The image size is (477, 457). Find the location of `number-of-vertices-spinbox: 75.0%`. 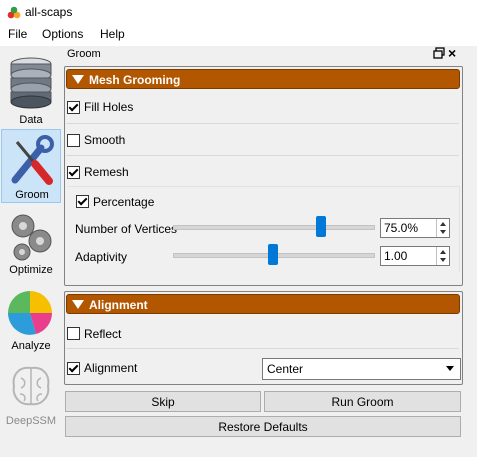

number-of-vertices-spinbox: 75.0% is located at coordinates (415, 228).